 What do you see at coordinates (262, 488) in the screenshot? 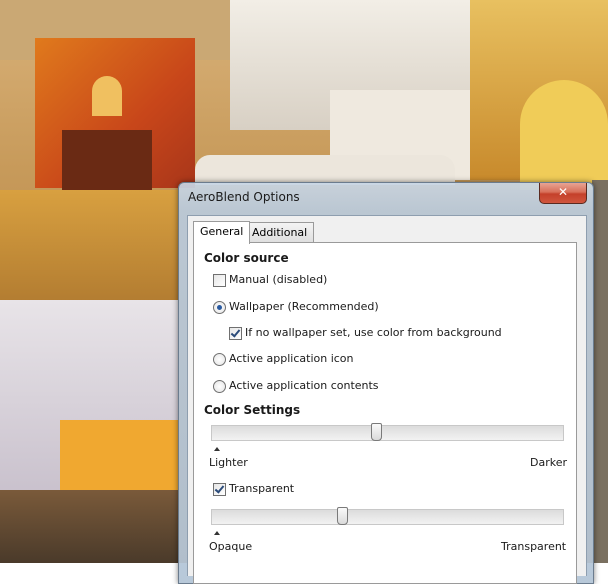
I see `transparent-checkbox-label: Transparent` at bounding box center [262, 488].